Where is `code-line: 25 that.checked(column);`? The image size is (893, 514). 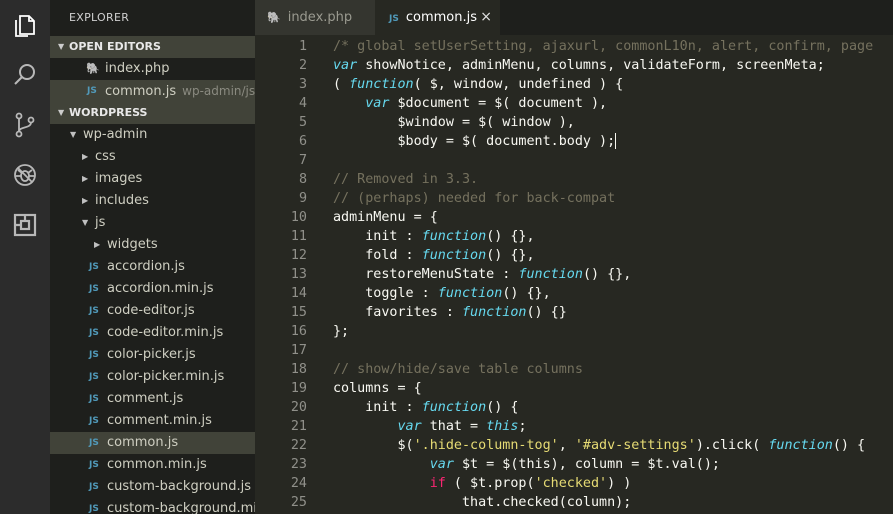 code-line: 25 that.checked(column); is located at coordinates (574, 502).